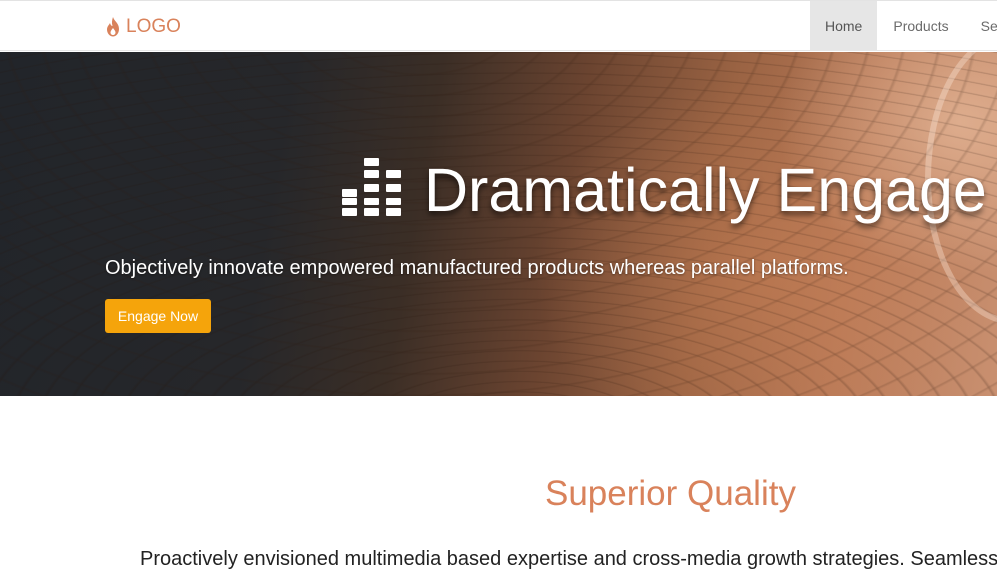 This screenshot has height=571, width=997. I want to click on site-header: LOGO Home Products Services, so click(498, 25).